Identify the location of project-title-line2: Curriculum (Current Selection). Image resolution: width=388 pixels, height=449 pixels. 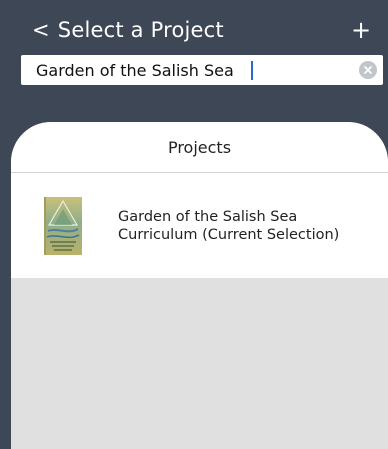
(229, 235).